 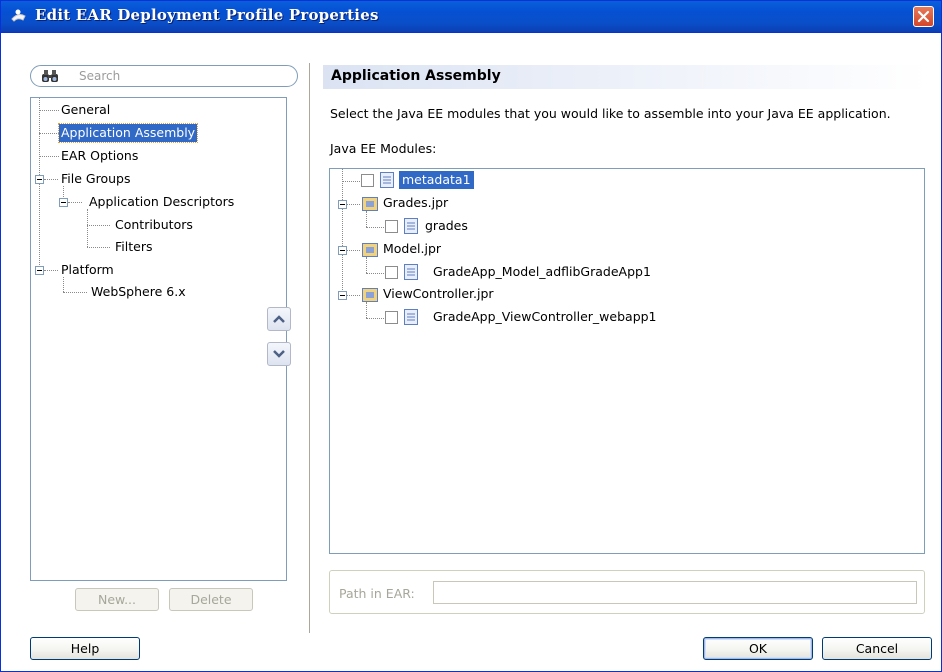 What do you see at coordinates (95, 179) in the screenshot?
I see `nav-item-file-groups: File Groups` at bounding box center [95, 179].